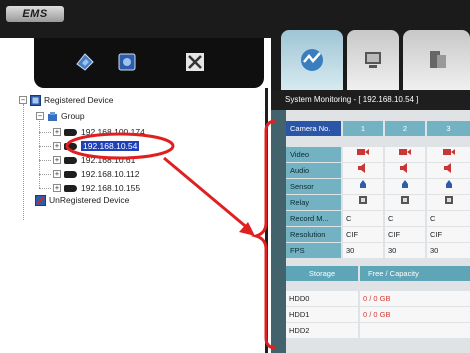 The height and width of the screenshot is (353, 470). What do you see at coordinates (207, 194) in the screenshot?
I see `annotation-arrow-line` at bounding box center [207, 194].